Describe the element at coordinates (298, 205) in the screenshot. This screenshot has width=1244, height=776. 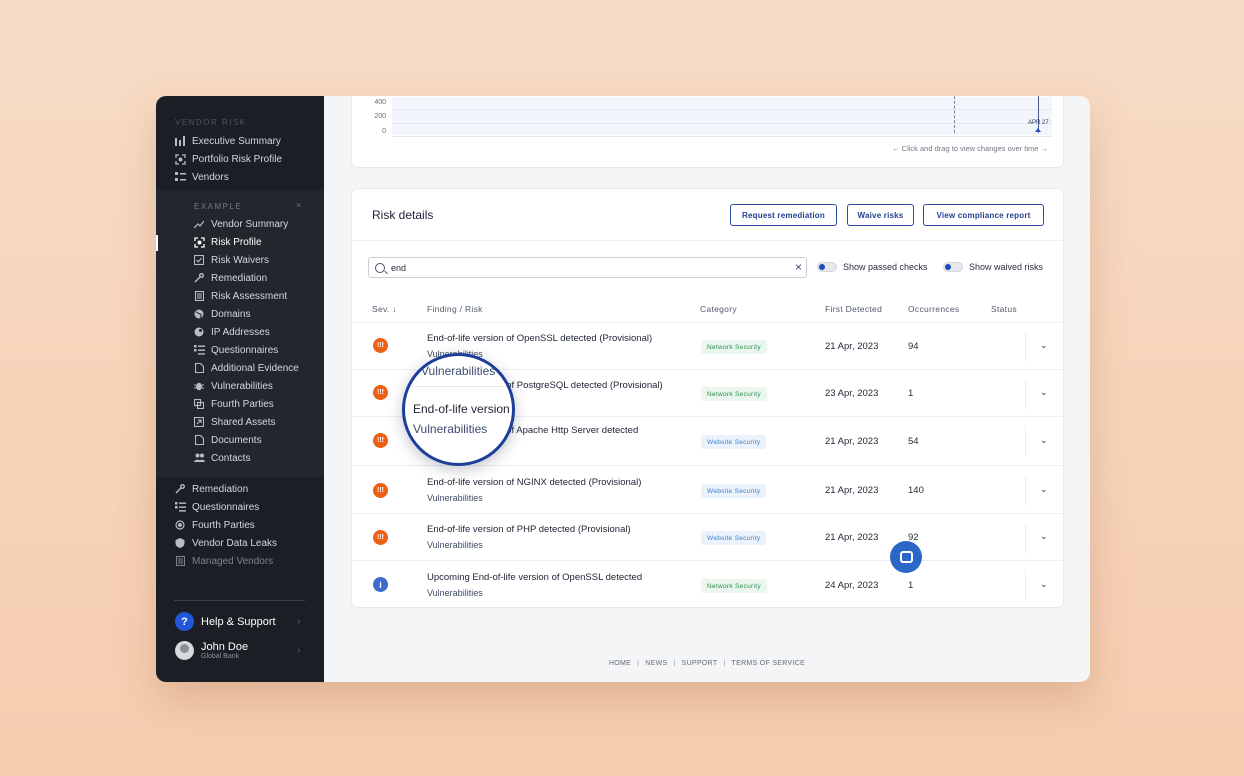
I see `close-icon: ×` at that location.